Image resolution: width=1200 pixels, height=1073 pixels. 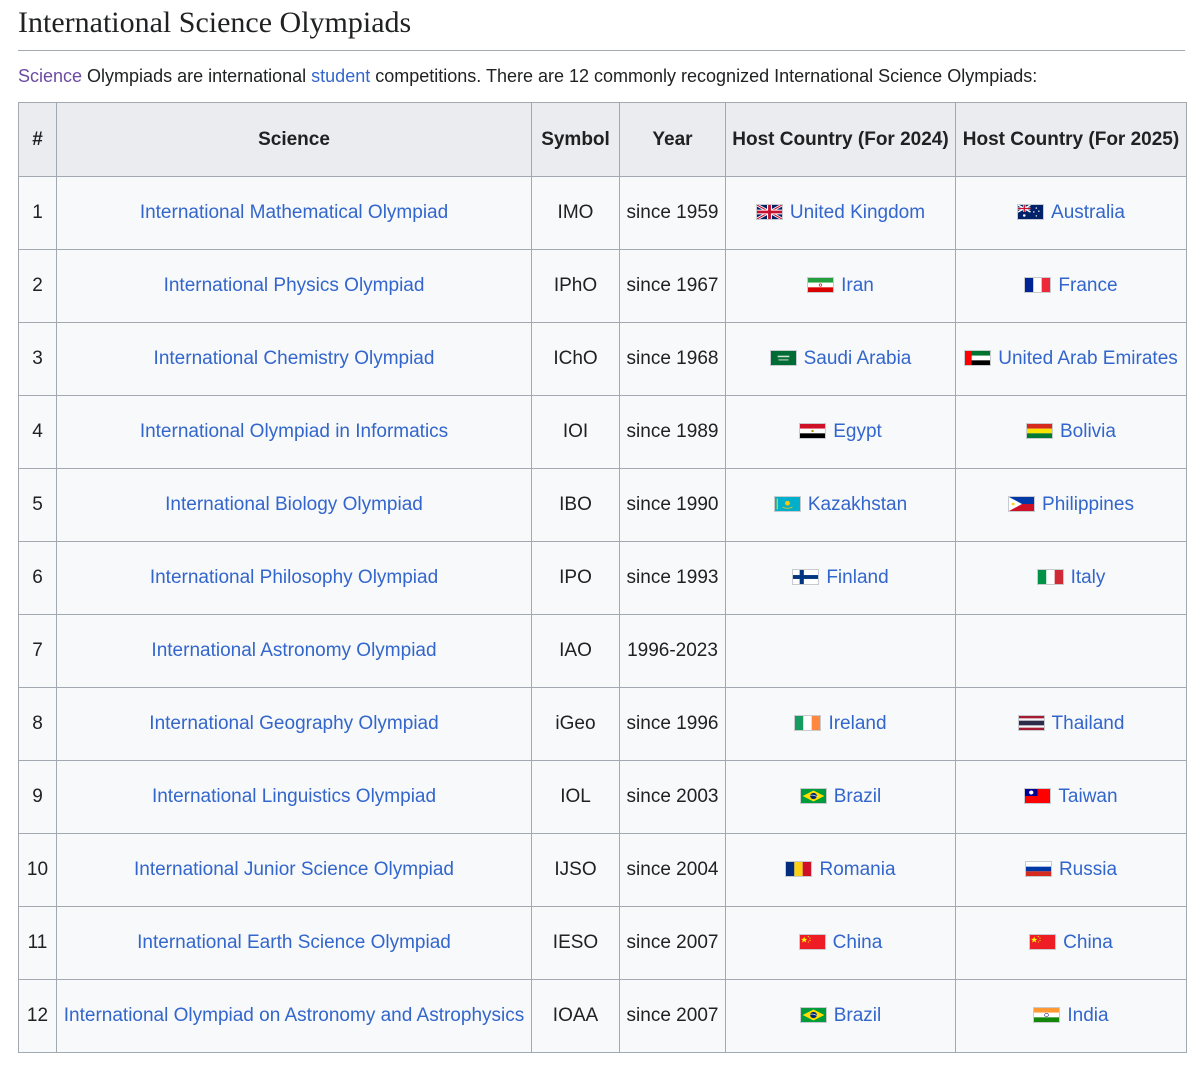 I want to click on year-cell: since 1990, so click(x=672, y=505).